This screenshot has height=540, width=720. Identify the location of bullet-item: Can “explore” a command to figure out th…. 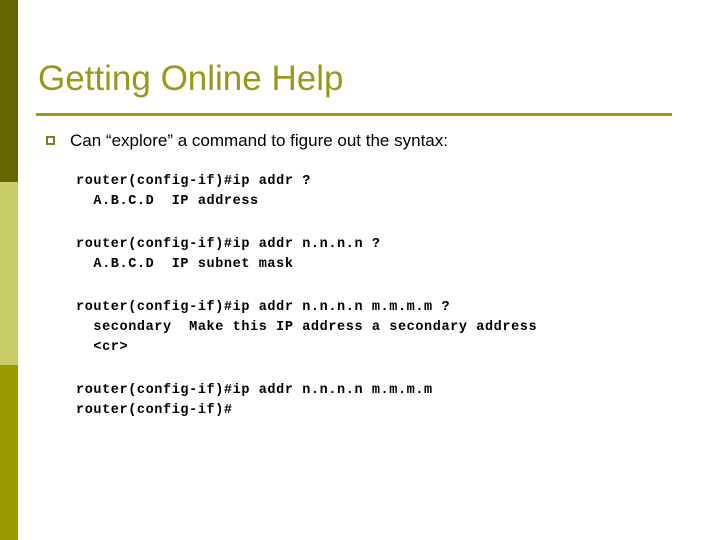
(356, 140).